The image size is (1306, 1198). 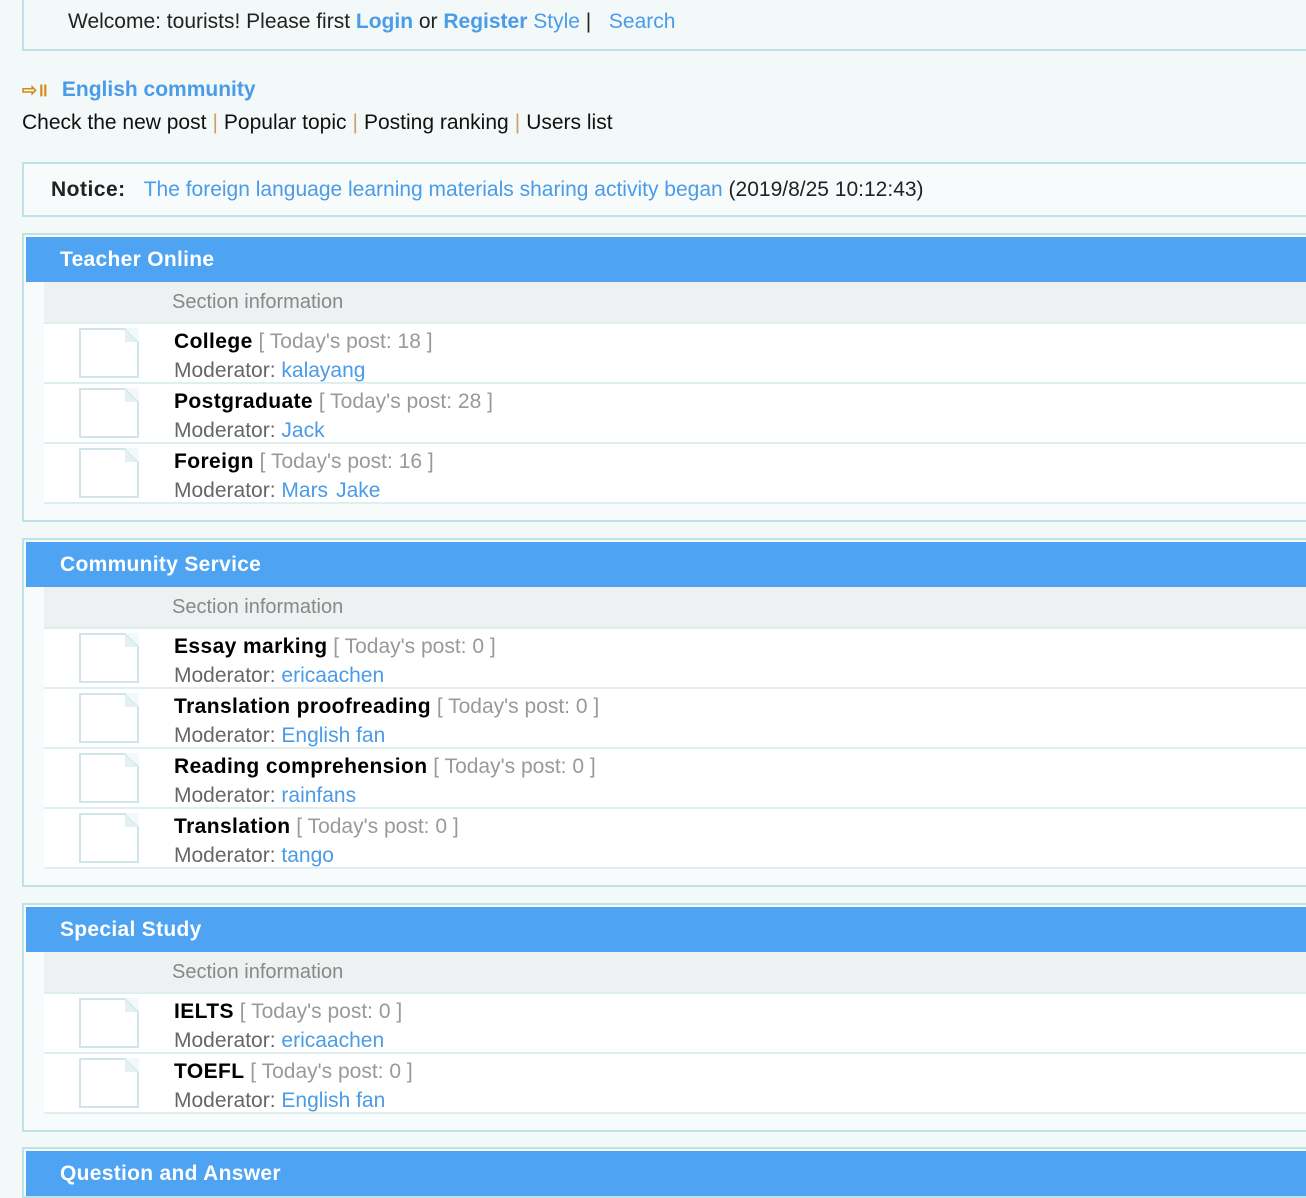 What do you see at coordinates (214, 461) in the screenshot?
I see `forum-name: Foreign` at bounding box center [214, 461].